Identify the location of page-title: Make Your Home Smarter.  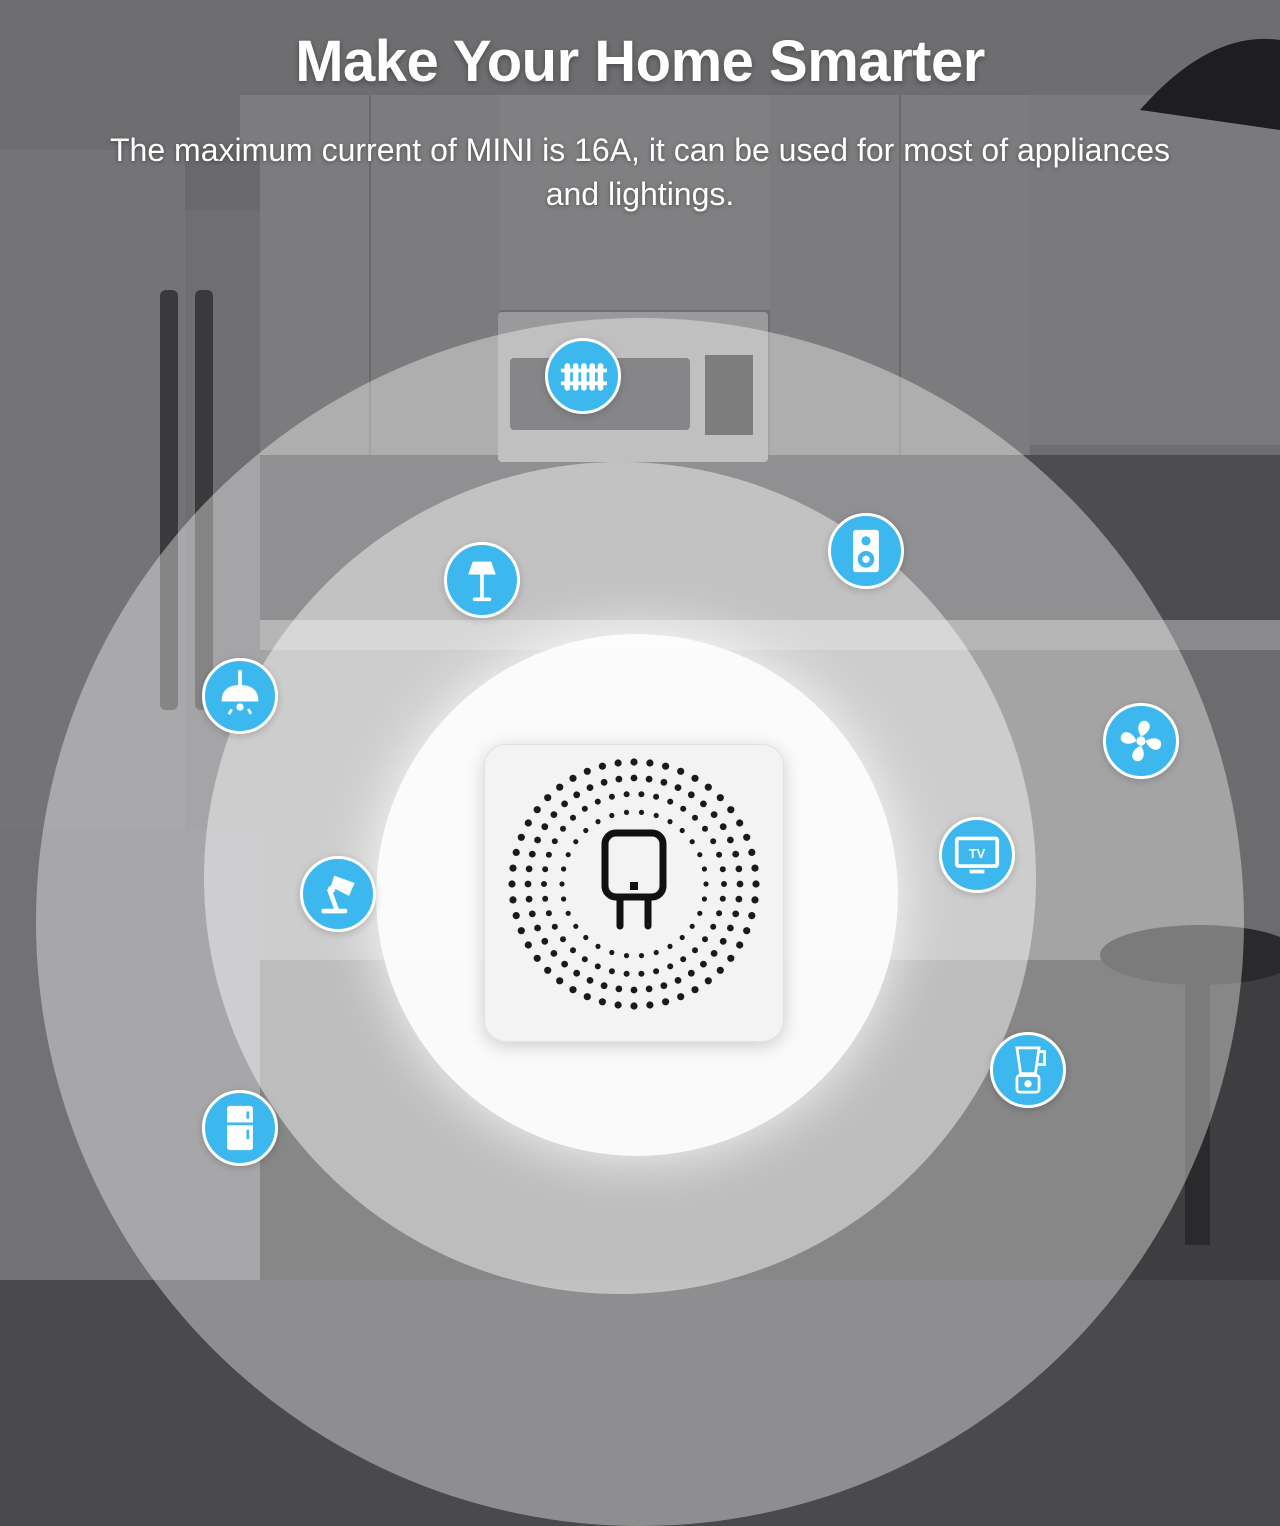
(640, 61).